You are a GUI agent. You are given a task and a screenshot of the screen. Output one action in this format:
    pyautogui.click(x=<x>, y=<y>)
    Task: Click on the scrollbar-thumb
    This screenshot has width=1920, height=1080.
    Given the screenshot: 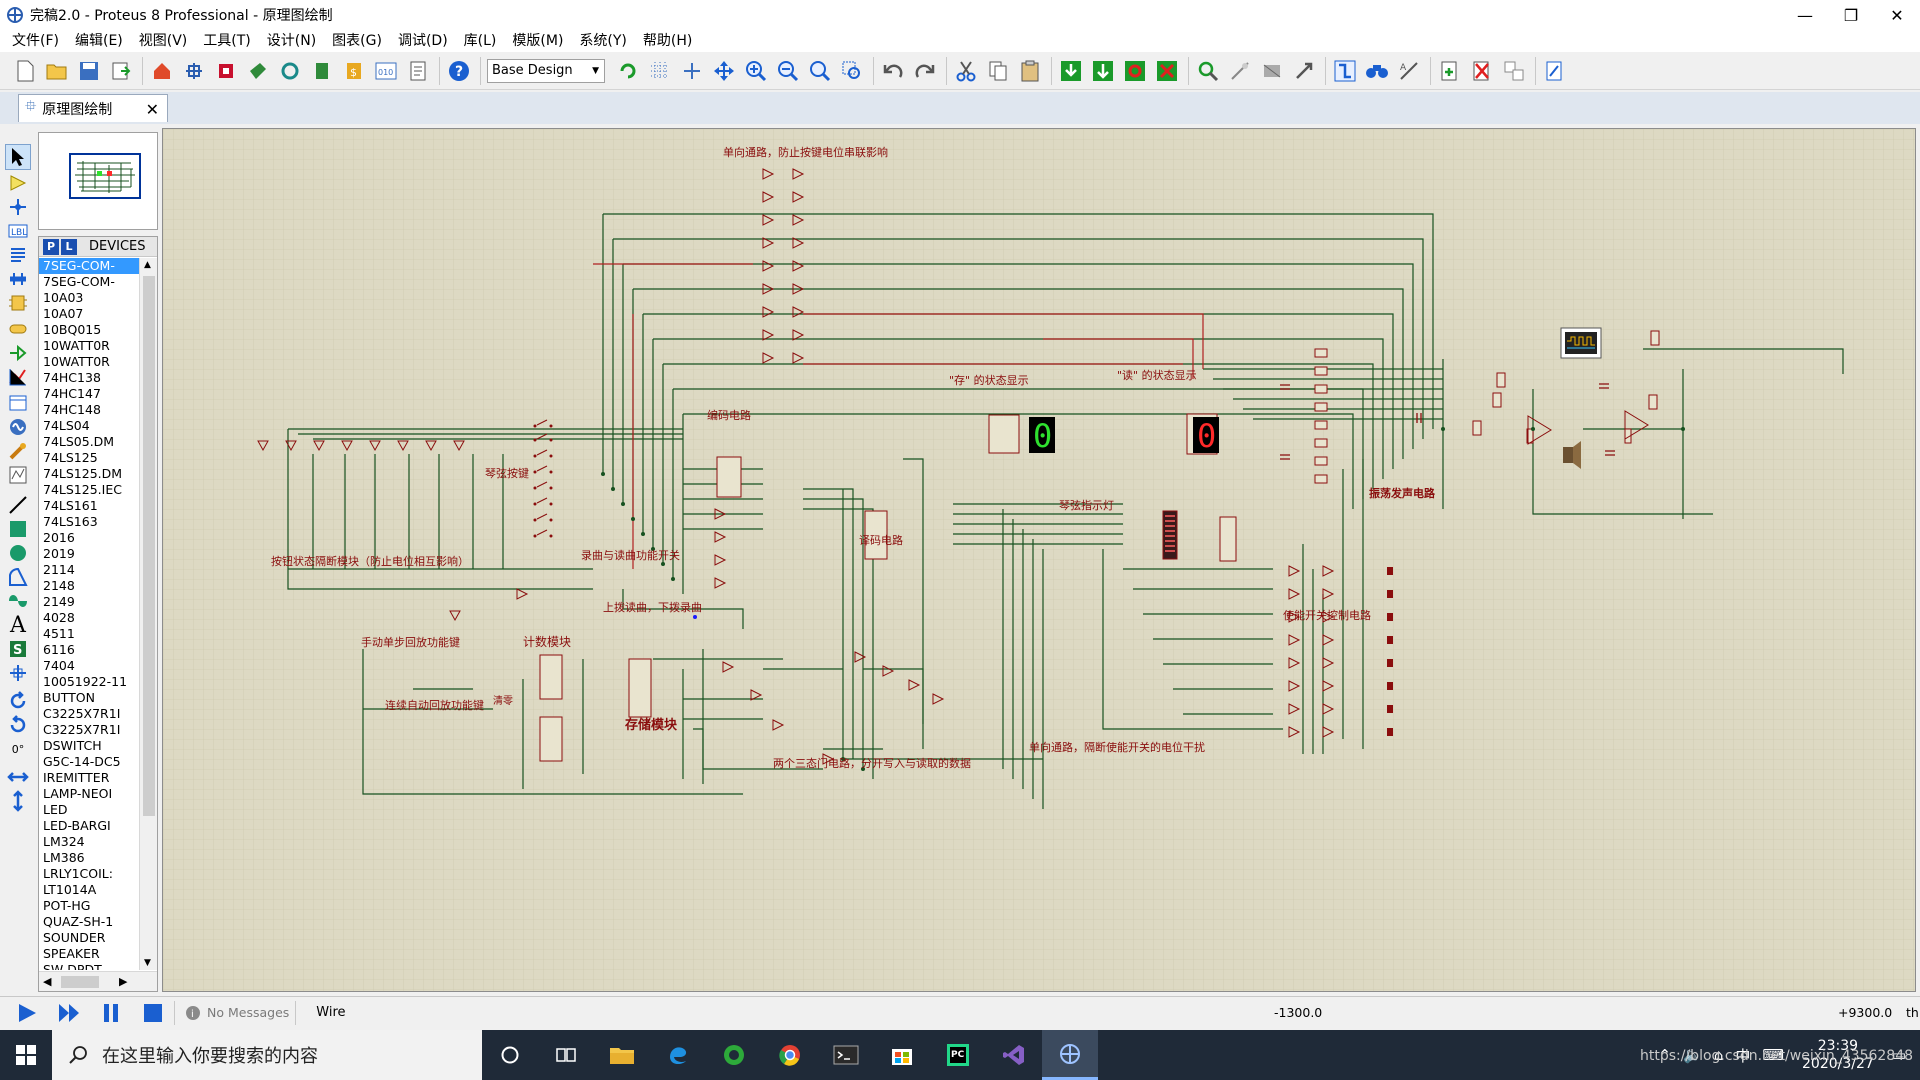 What is the action you would take?
    pyautogui.click(x=149, y=546)
    